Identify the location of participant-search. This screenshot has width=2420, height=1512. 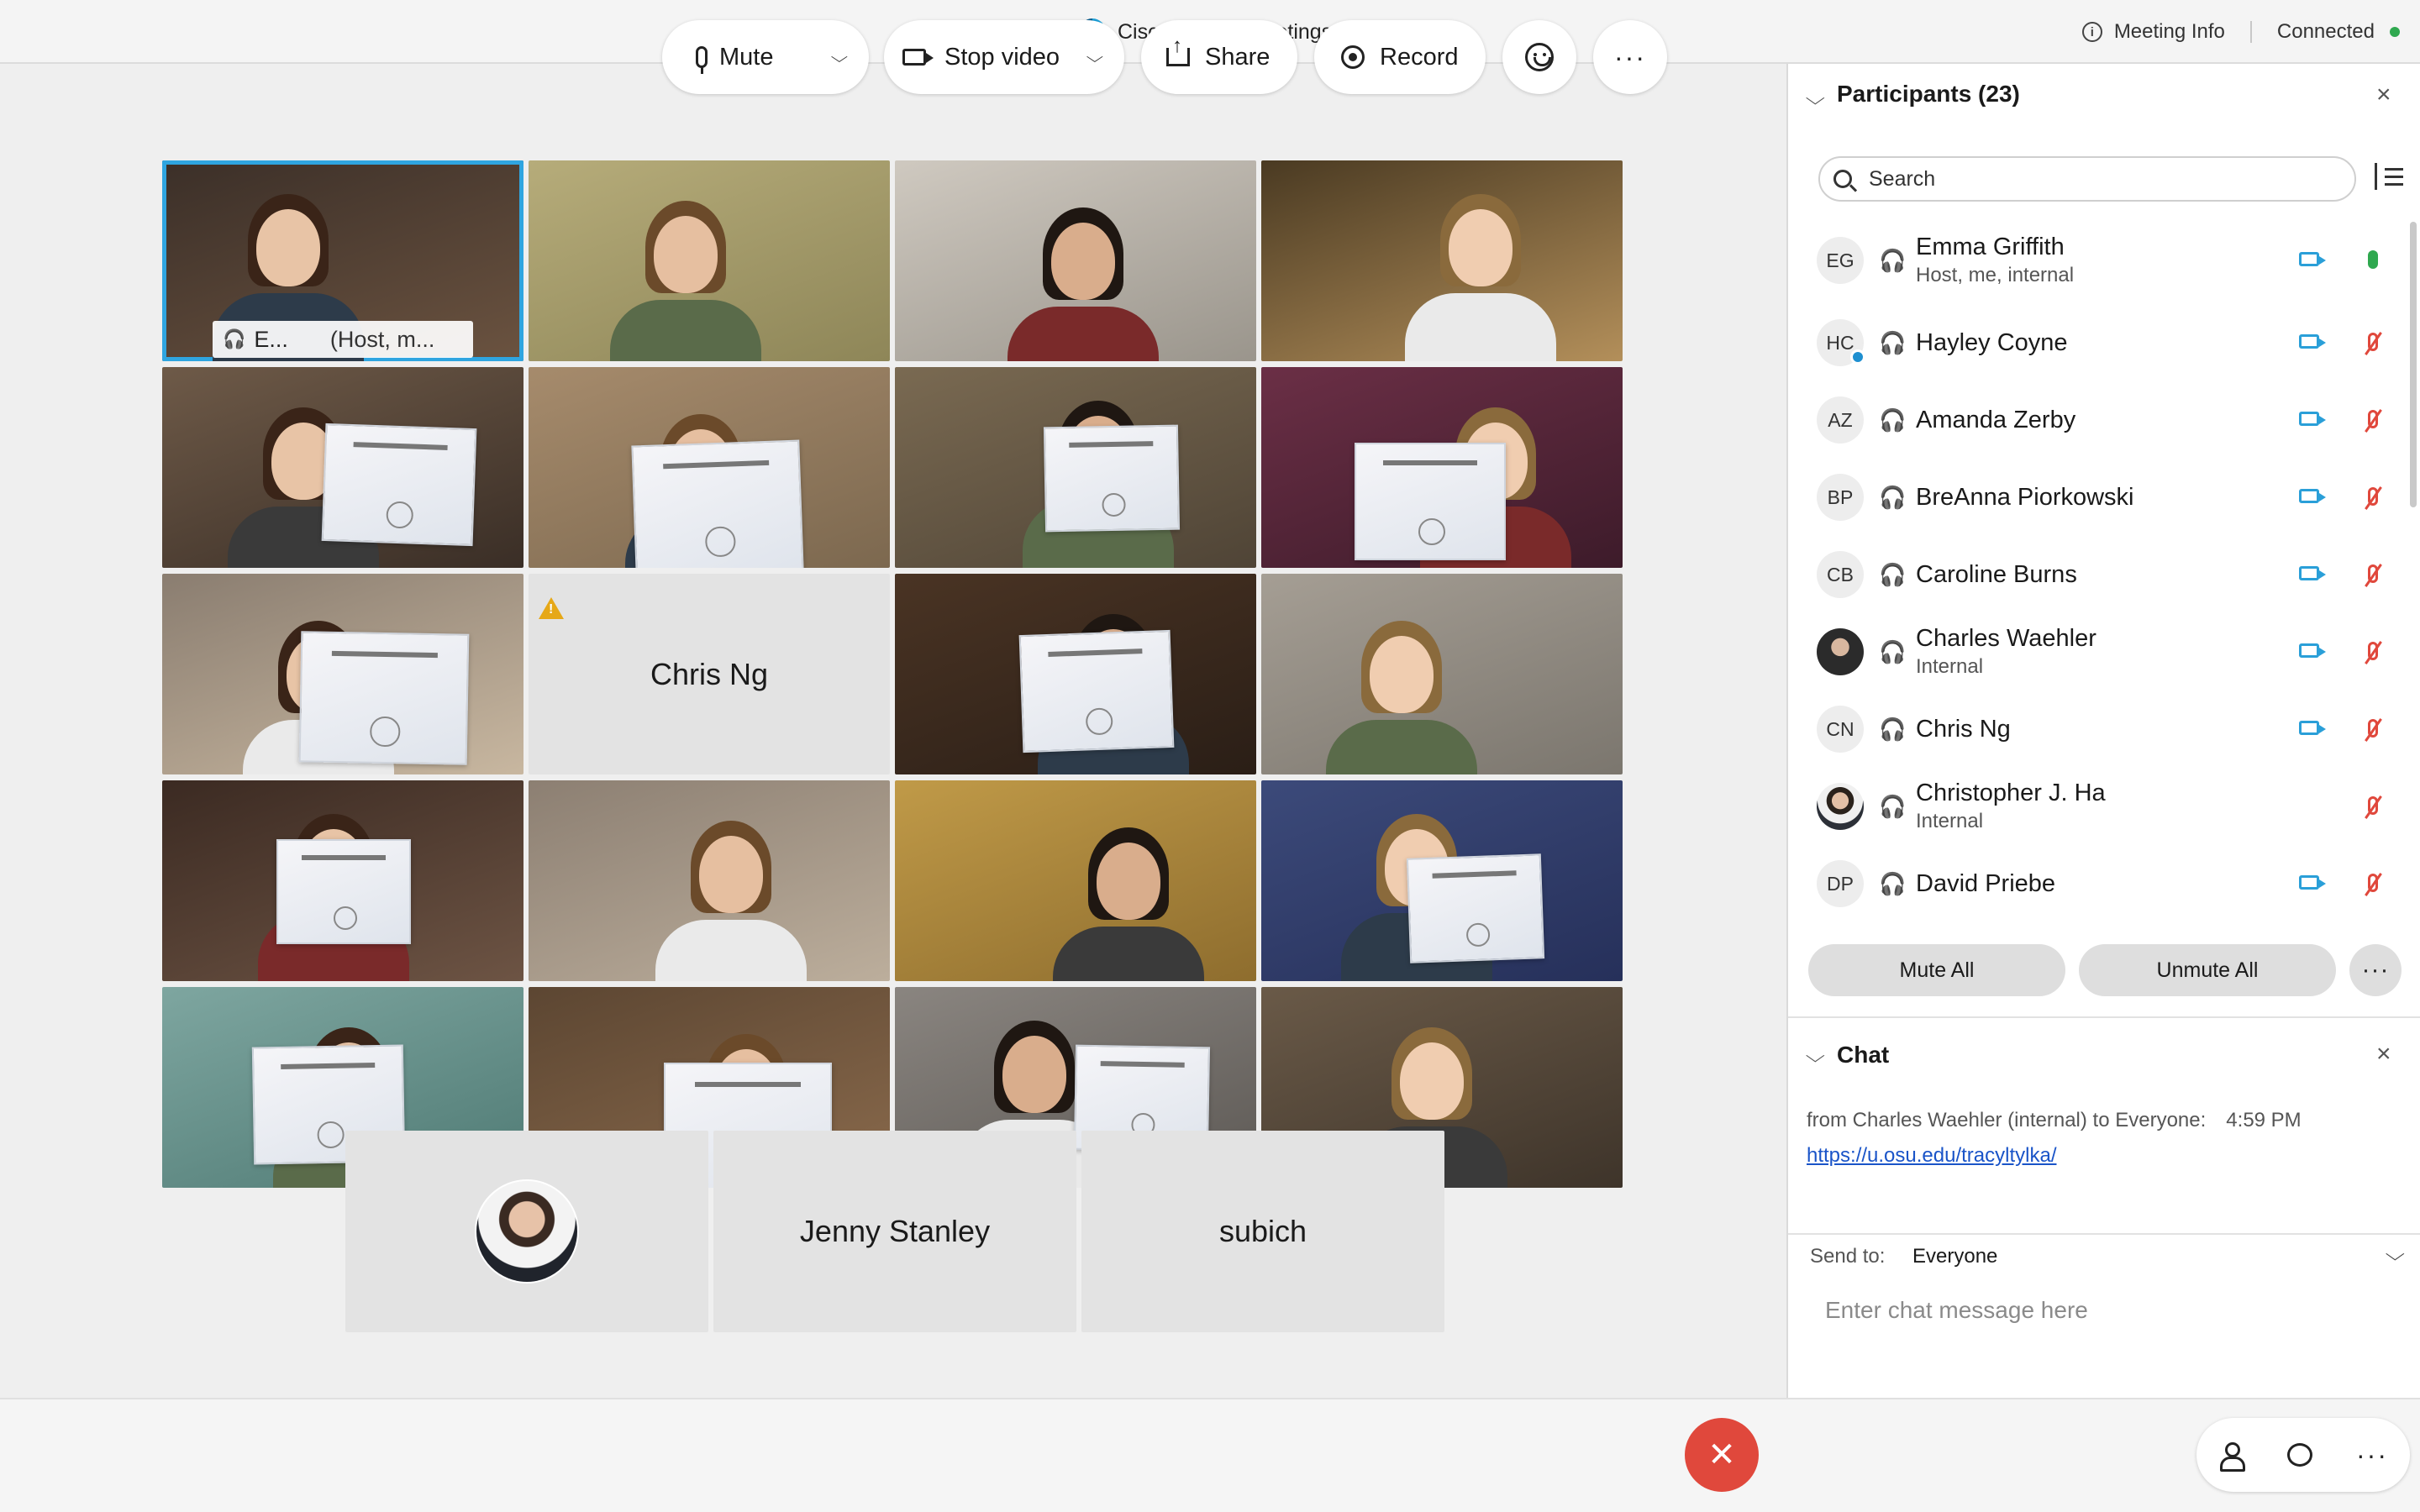
(2087, 179).